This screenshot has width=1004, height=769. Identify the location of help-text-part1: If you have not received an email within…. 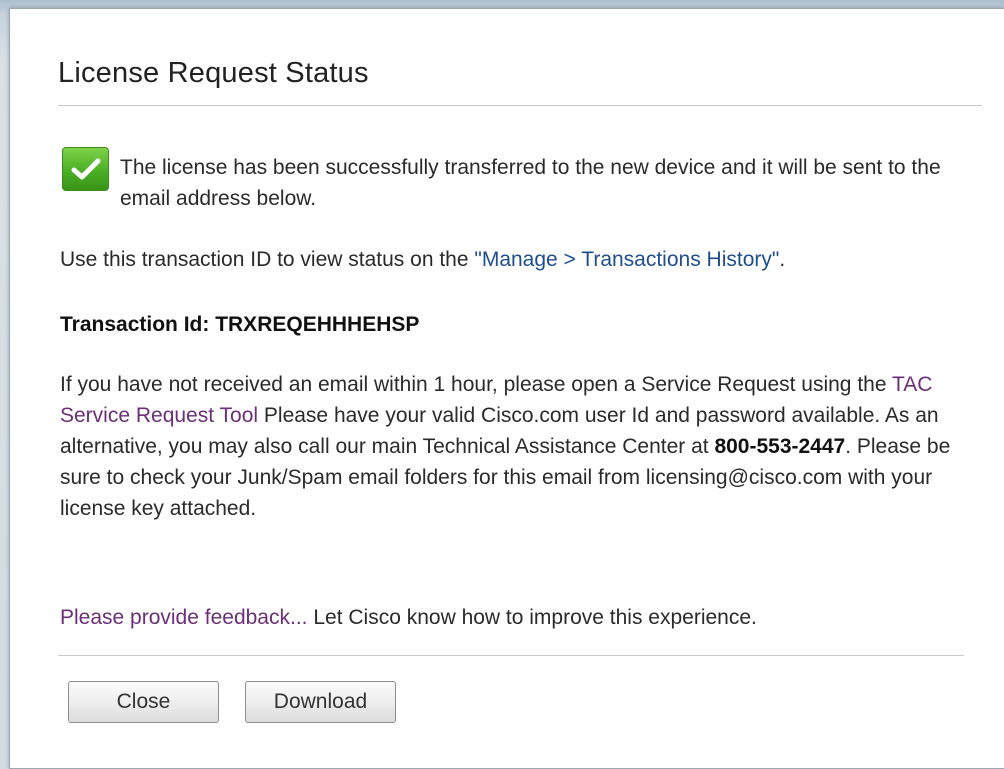
(476, 384).